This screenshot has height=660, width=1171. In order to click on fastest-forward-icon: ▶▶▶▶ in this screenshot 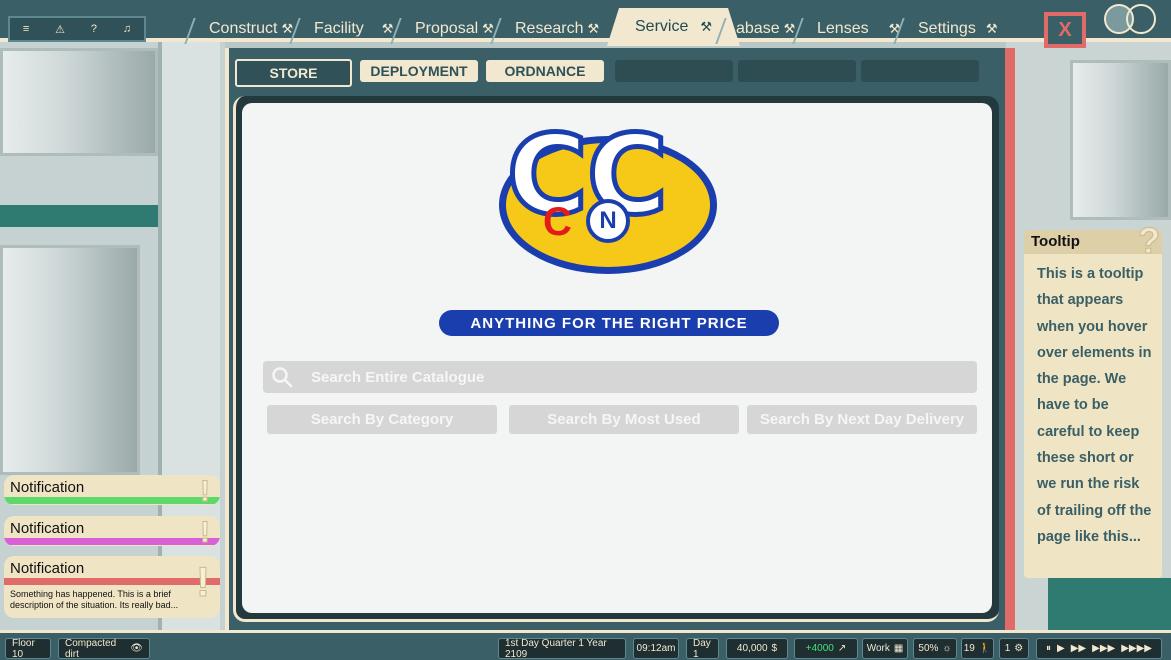, I will do `click(1136, 648)`.